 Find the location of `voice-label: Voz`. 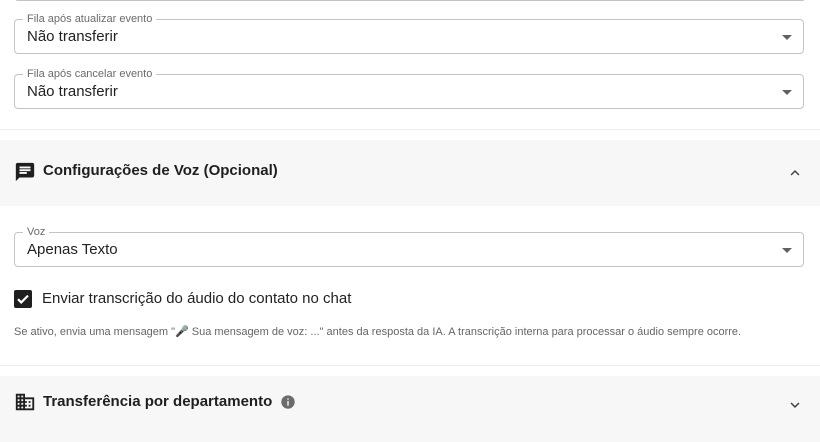

voice-label: Voz is located at coordinates (36, 232).